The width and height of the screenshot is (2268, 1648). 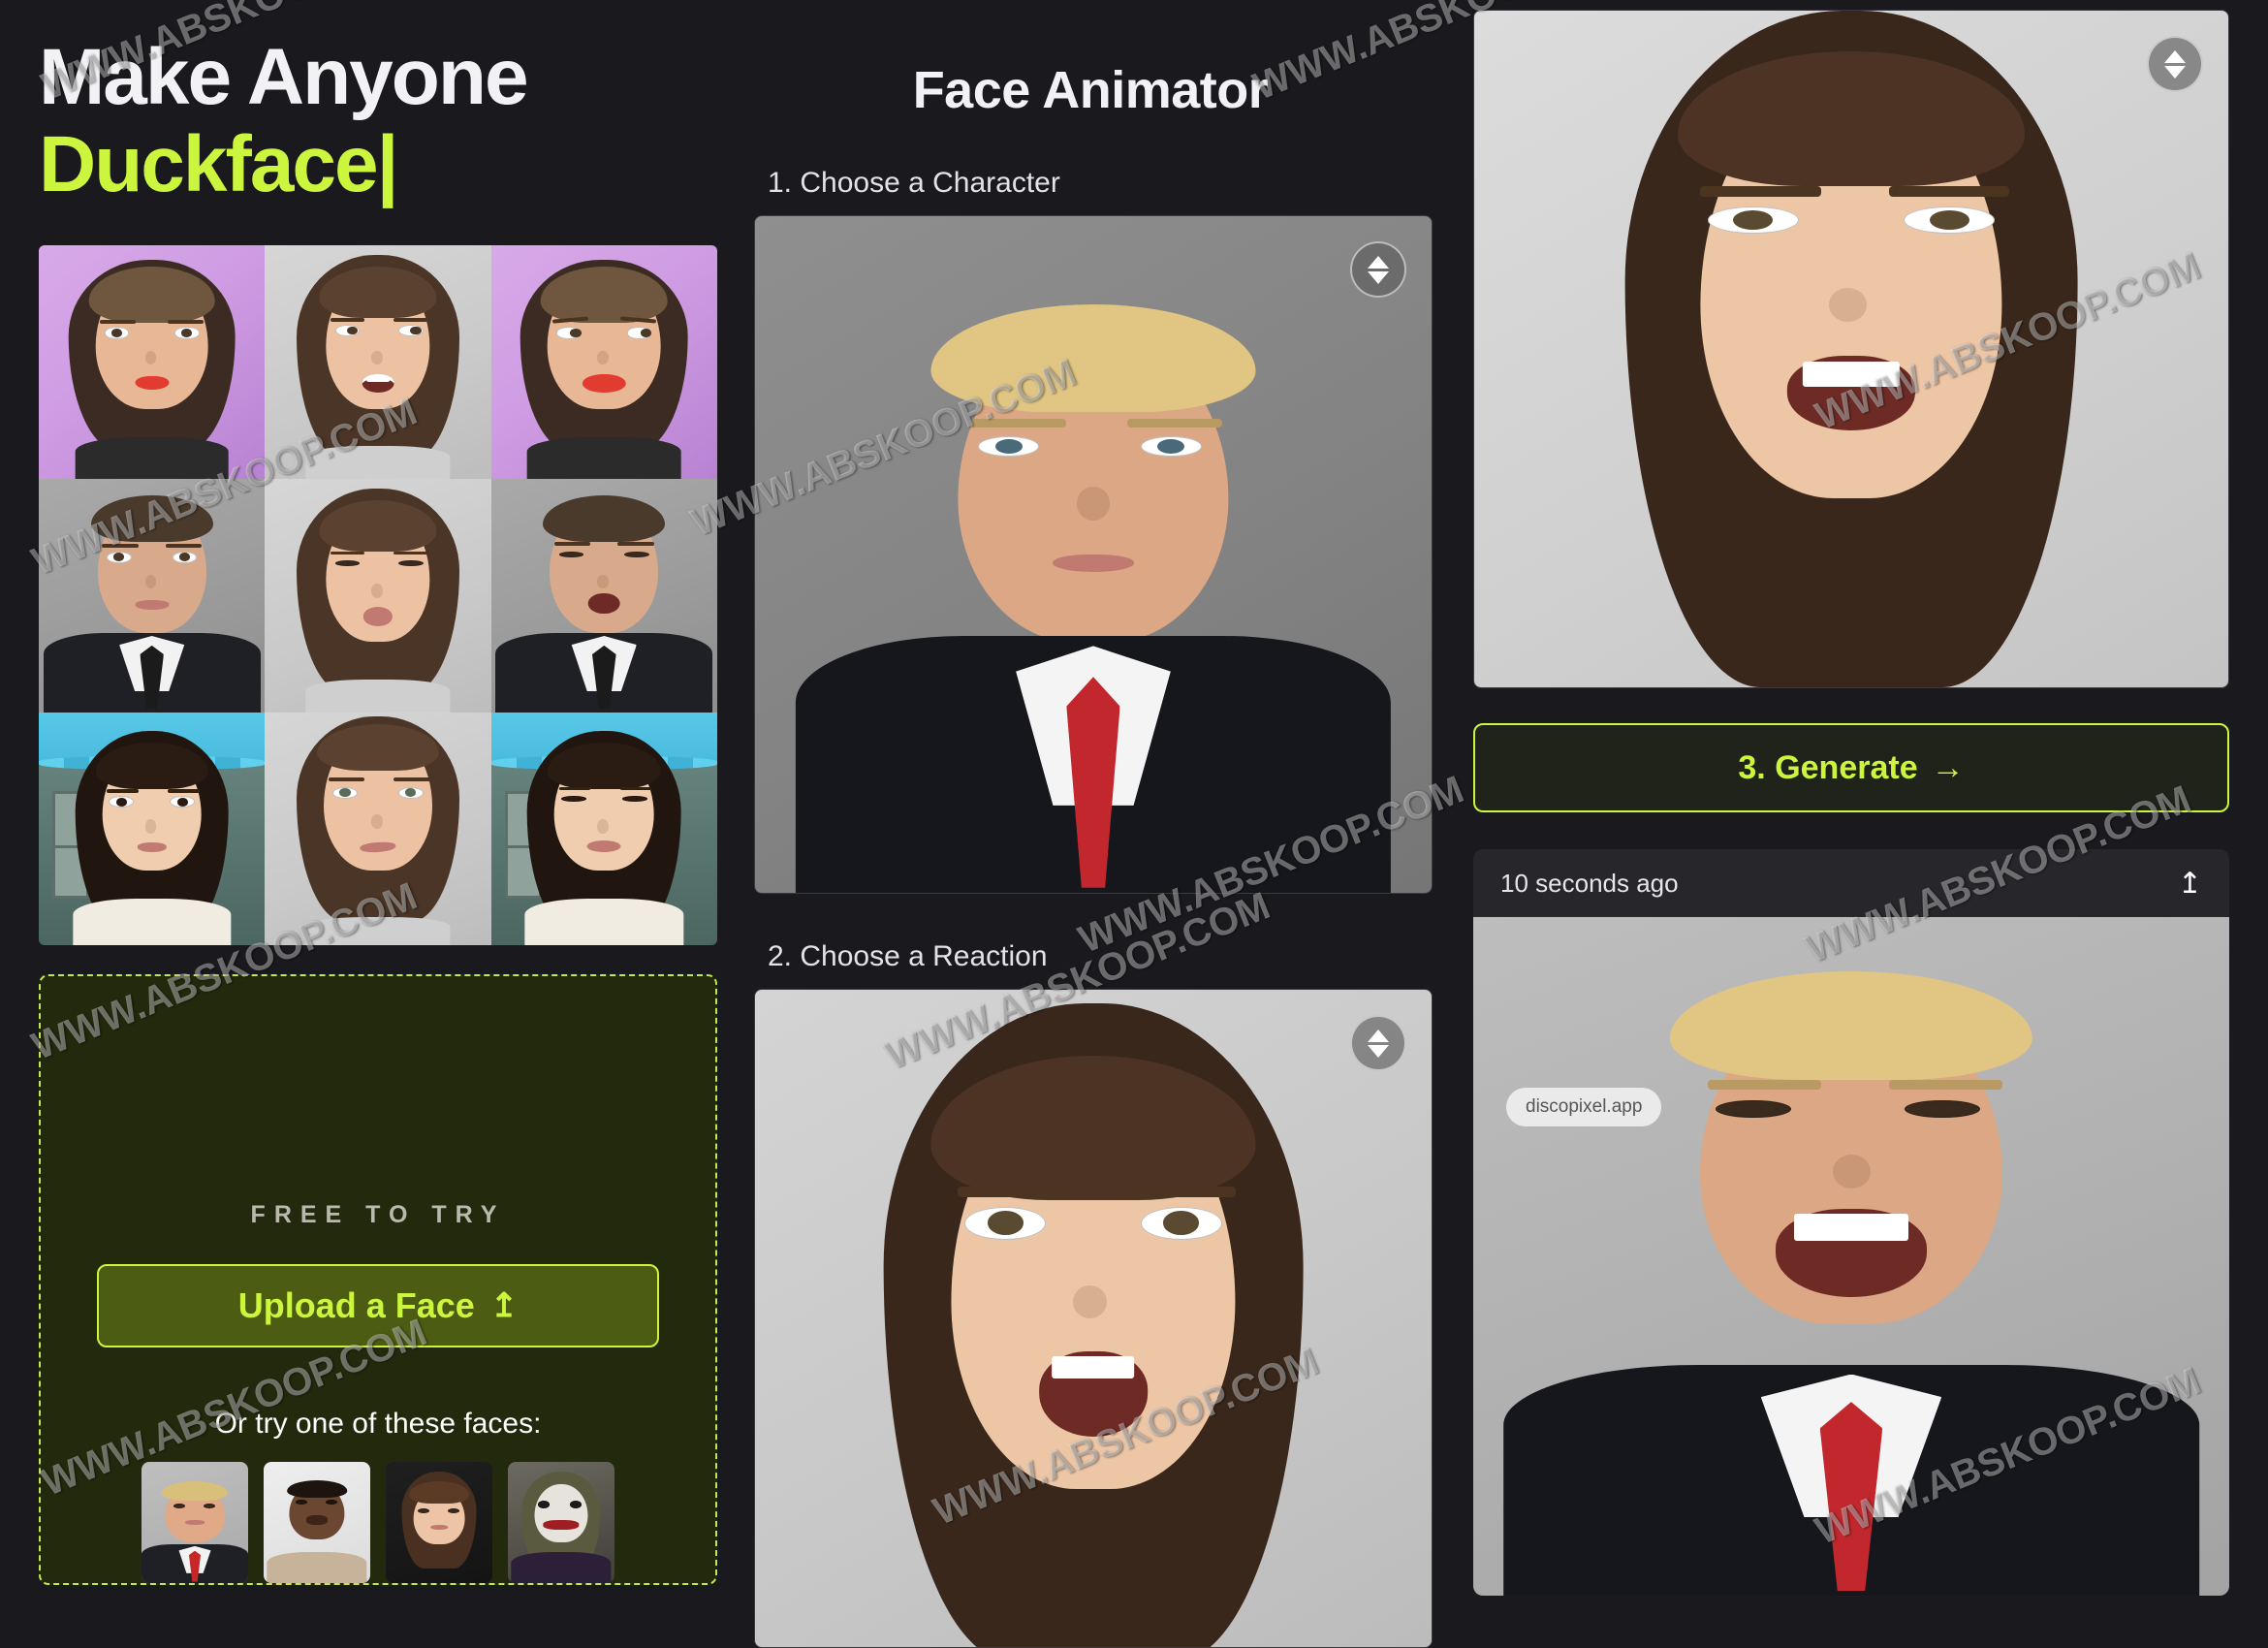 I want to click on demo-grid, so click(x=378, y=596).